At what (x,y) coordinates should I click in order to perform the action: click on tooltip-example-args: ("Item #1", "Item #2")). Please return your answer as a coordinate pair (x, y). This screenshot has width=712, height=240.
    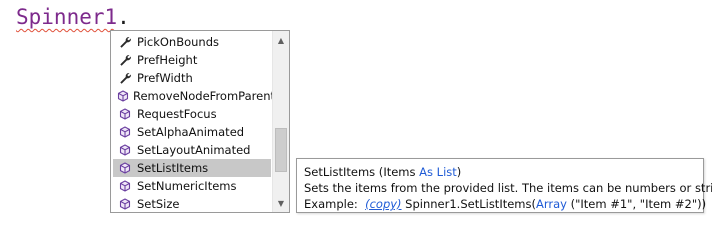
    Looking at the image, I should click on (636, 204).